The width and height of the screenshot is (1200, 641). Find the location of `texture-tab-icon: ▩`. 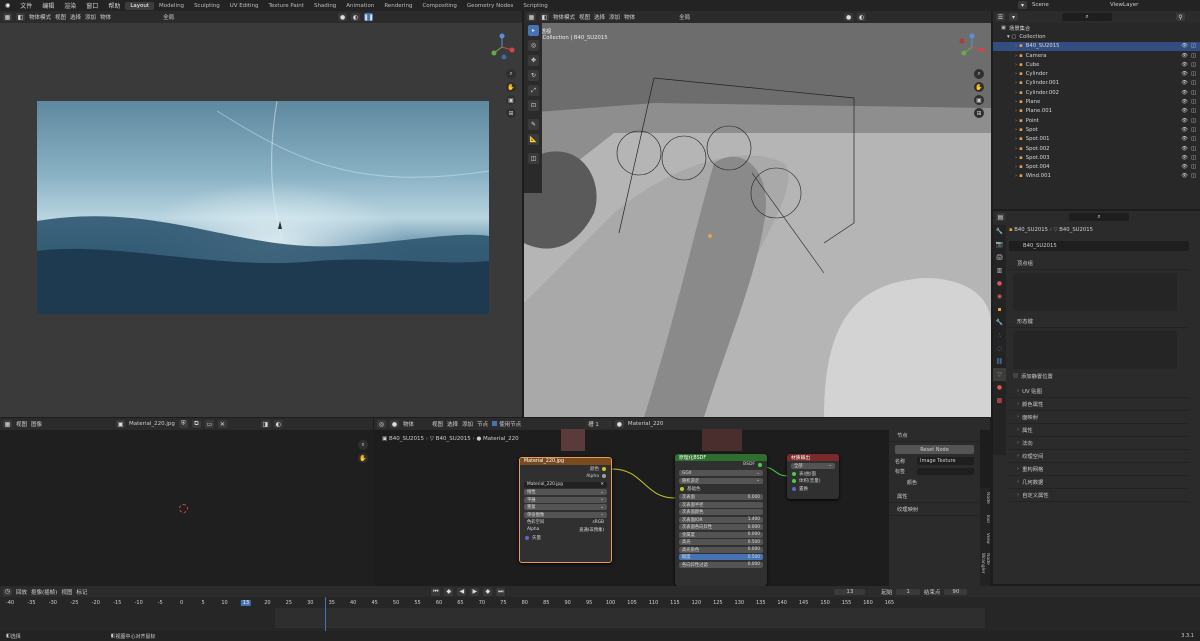

texture-tab-icon: ▩ is located at coordinates (999, 400).